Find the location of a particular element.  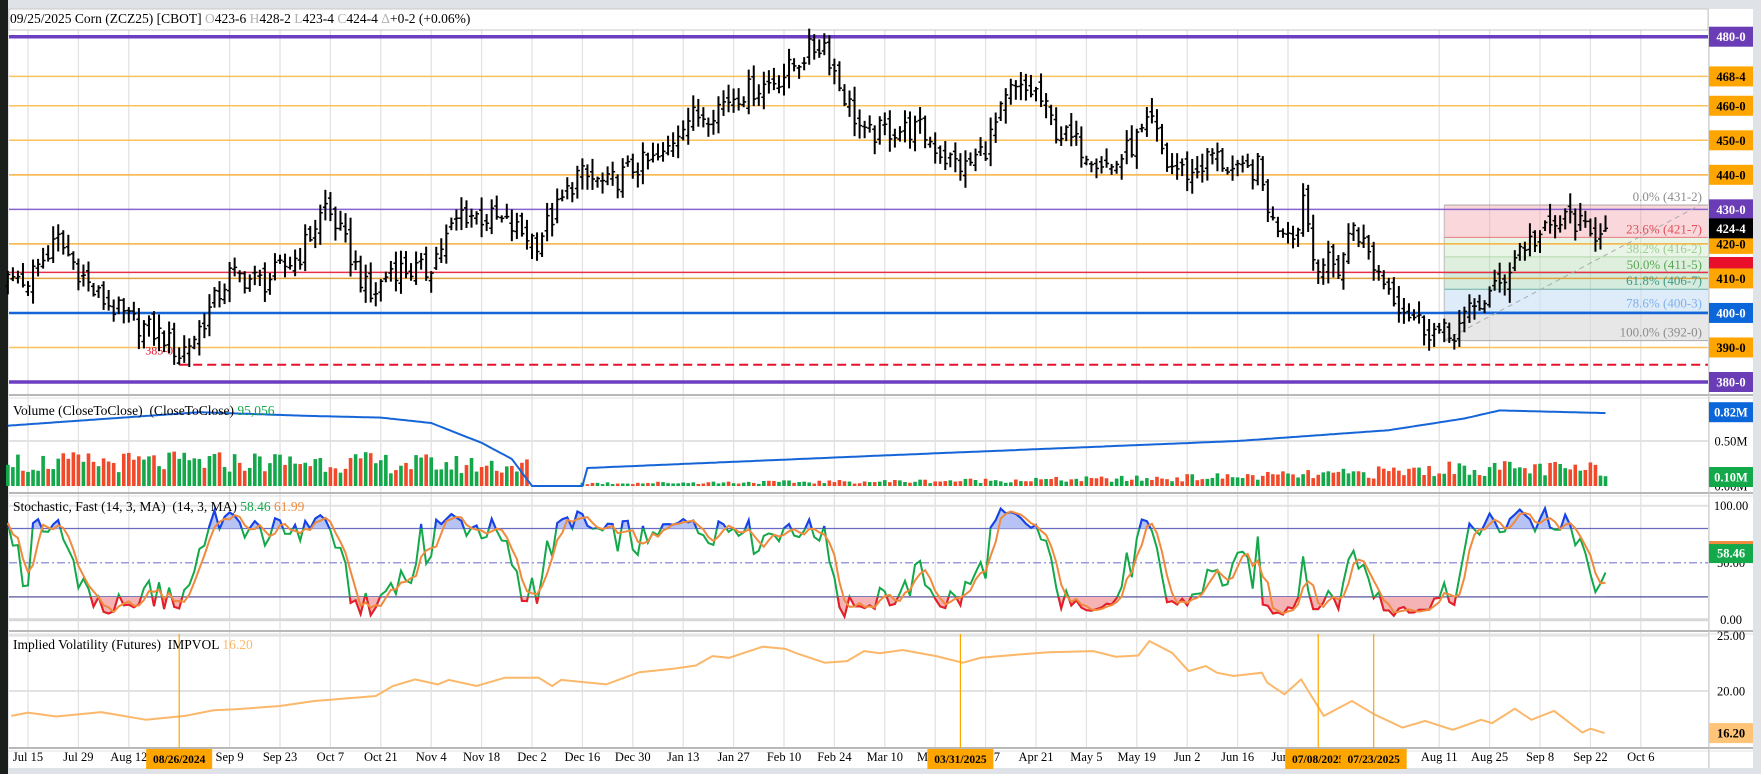

high-label: H is located at coordinates (254, 18).